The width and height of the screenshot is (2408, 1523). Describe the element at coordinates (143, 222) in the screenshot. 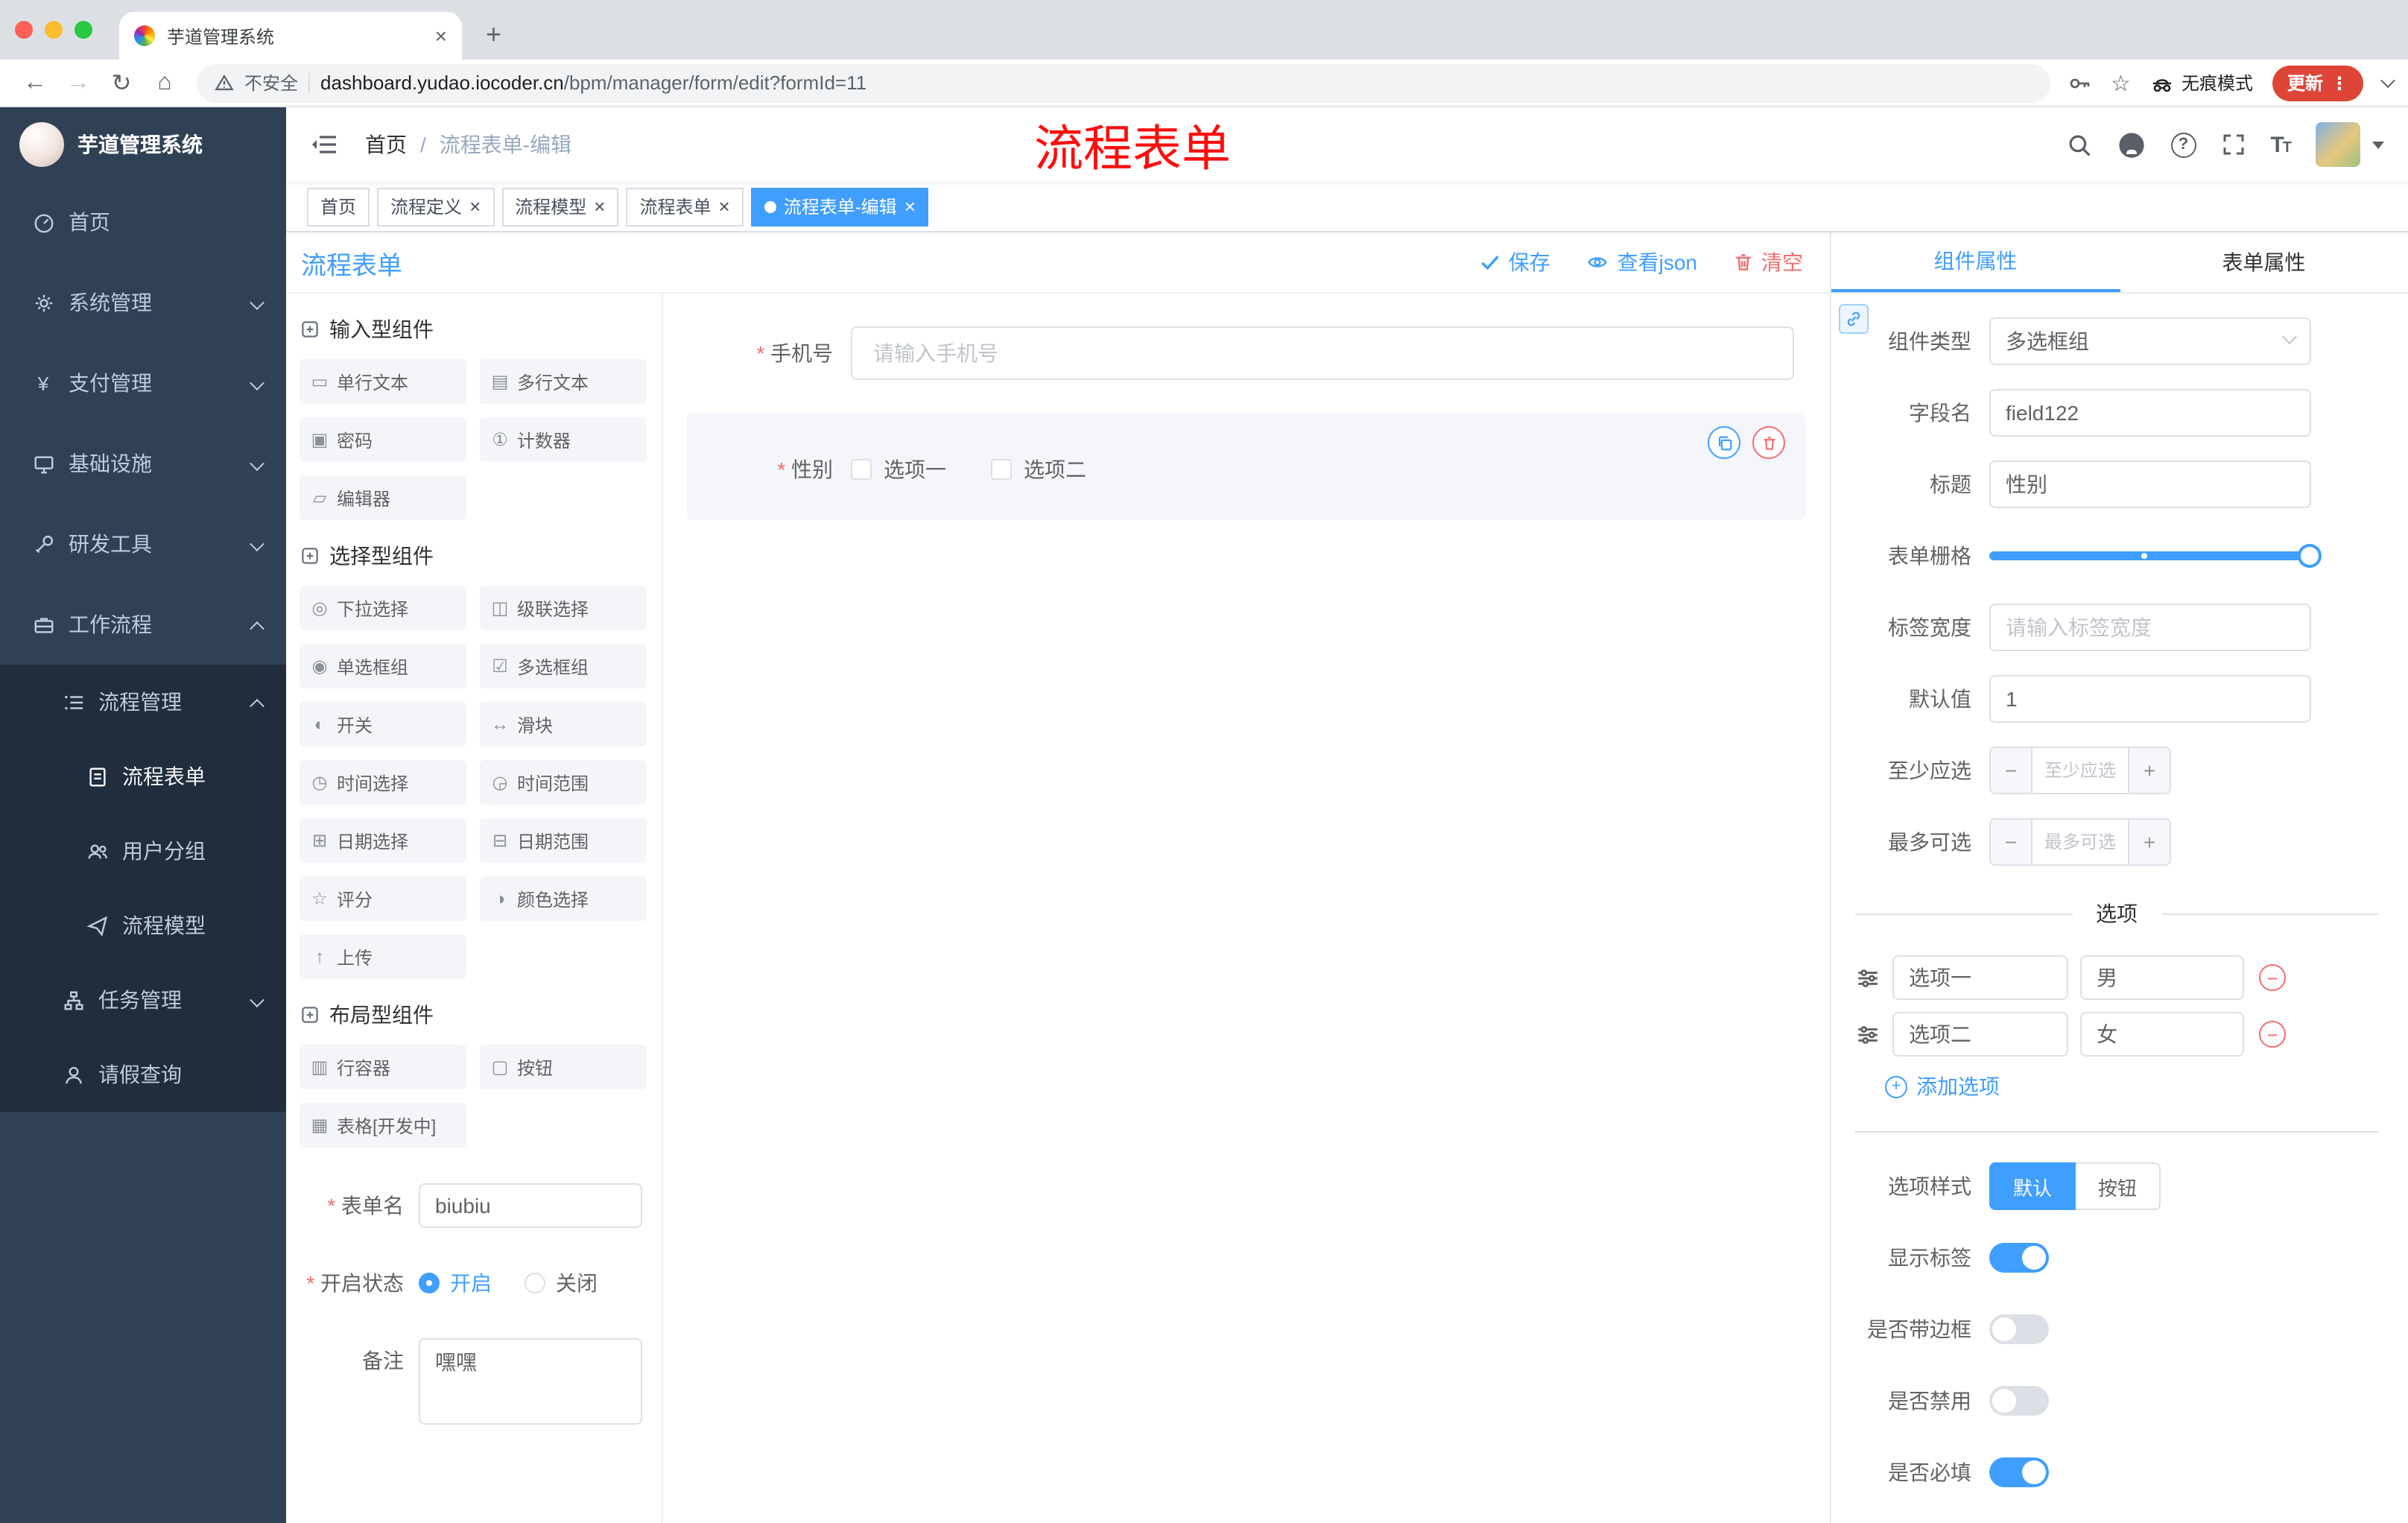

I see `sidebar-item-home: 首页` at that location.